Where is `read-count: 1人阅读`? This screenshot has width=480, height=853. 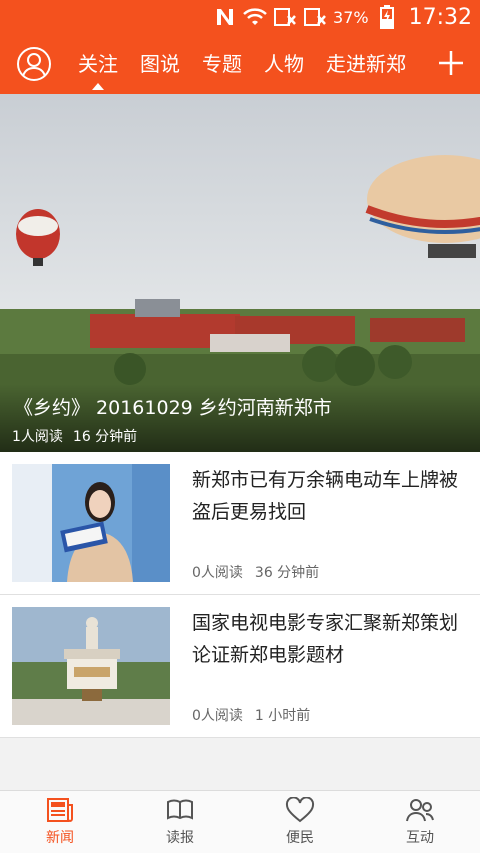 read-count: 1人阅读 is located at coordinates (37, 437).